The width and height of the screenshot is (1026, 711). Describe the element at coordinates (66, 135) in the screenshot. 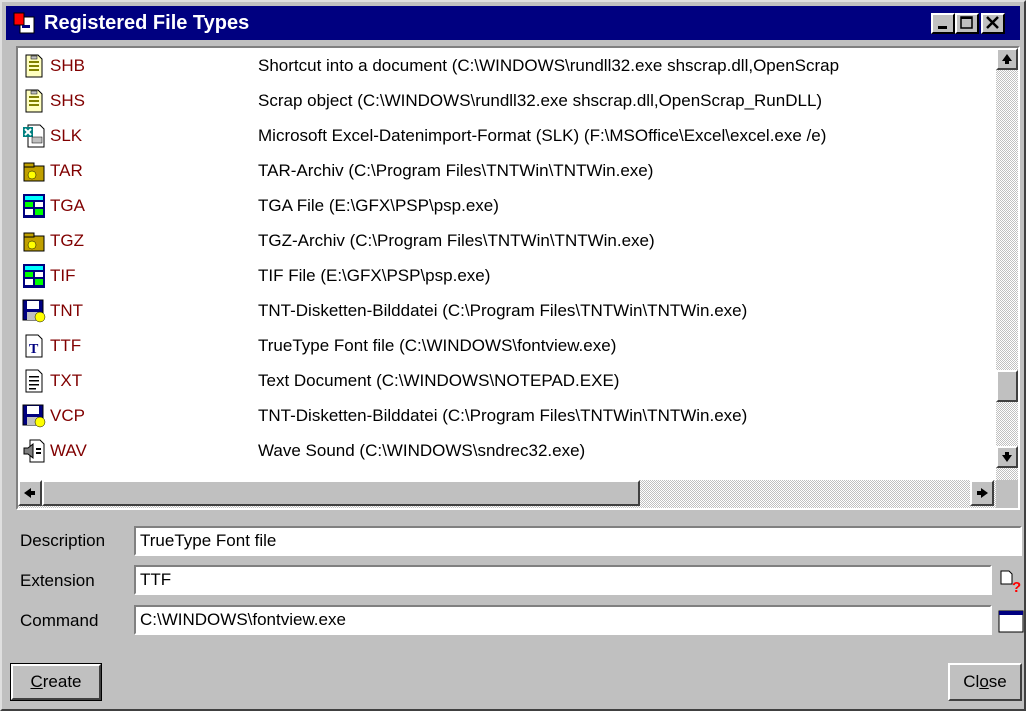

I see `extension-cell: SLK` at that location.